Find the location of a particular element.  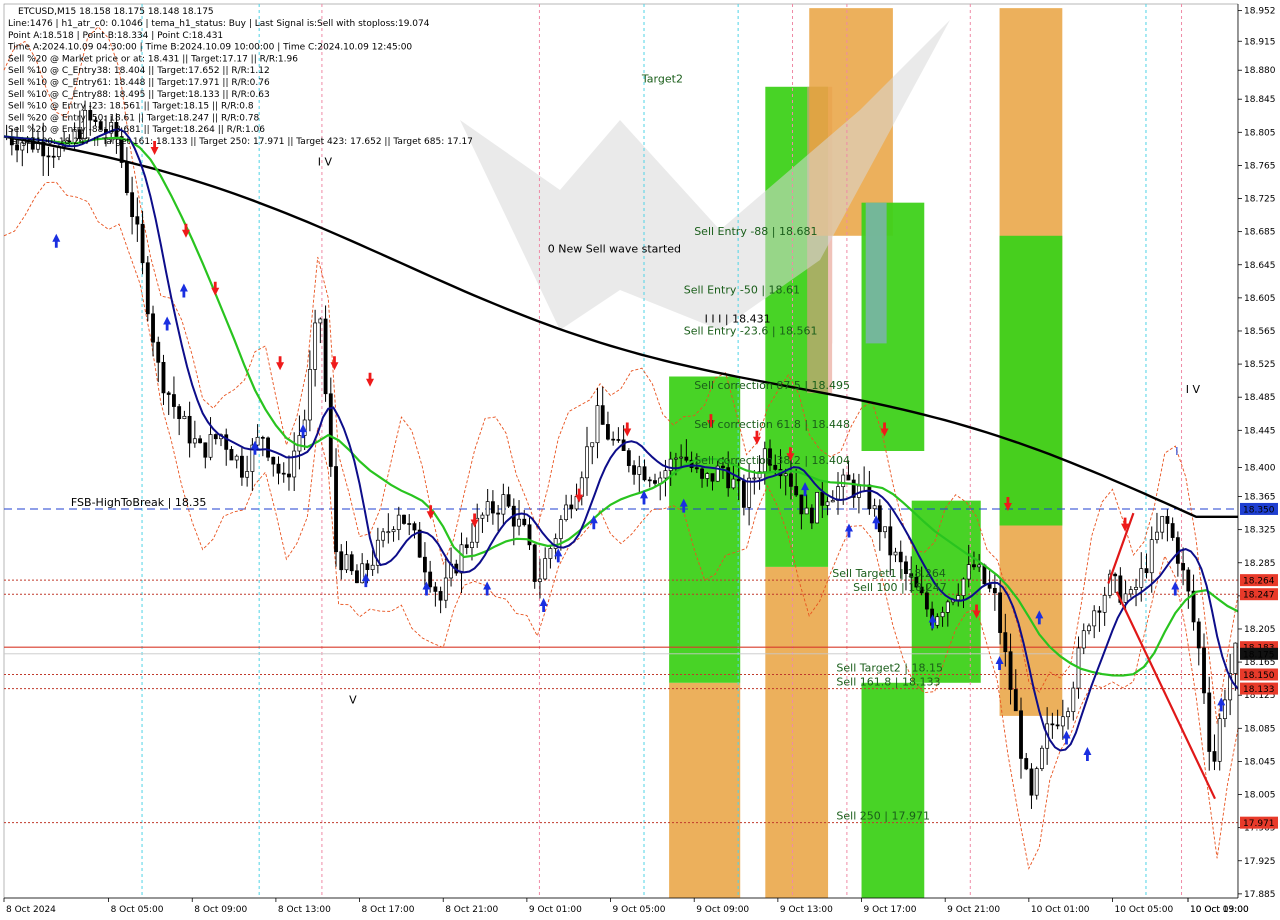

x-tick-label: 10 Oct 13:00 is located at coordinates (1219, 910).